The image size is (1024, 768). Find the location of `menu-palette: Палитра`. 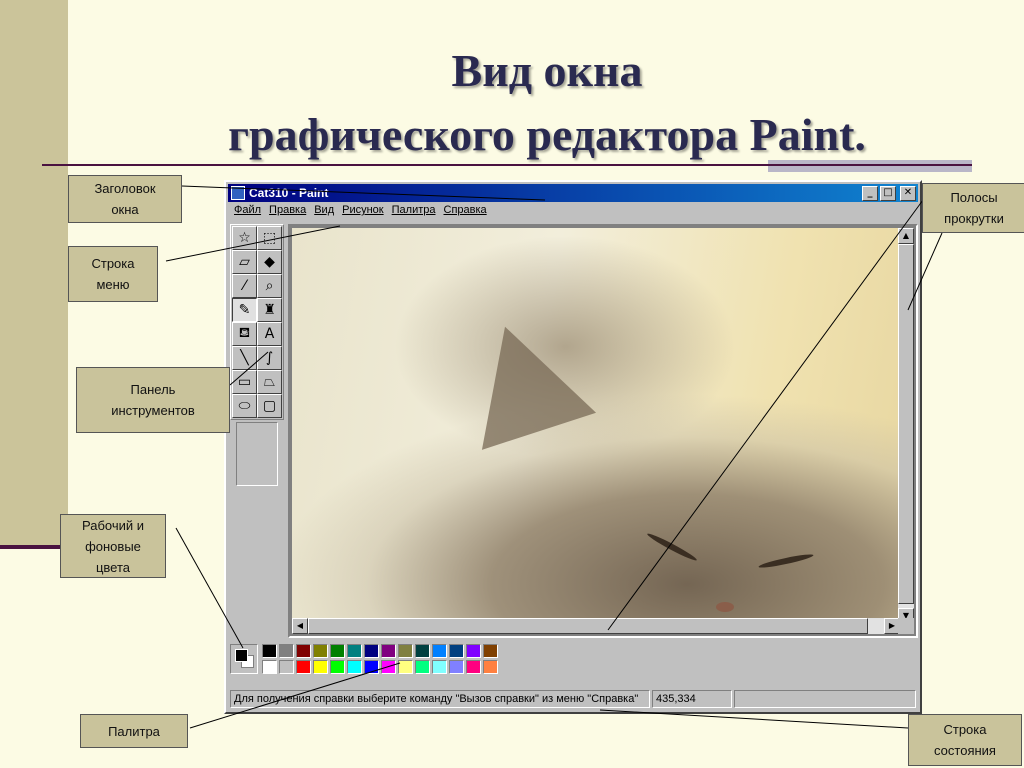

menu-palette: Палитра is located at coordinates (414, 213).